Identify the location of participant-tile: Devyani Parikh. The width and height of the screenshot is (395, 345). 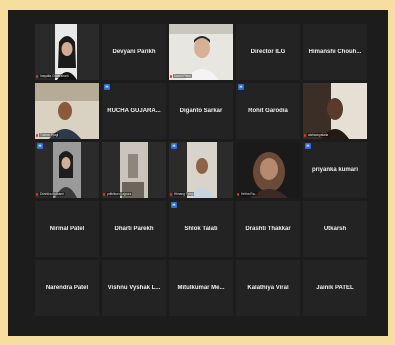
(134, 52).